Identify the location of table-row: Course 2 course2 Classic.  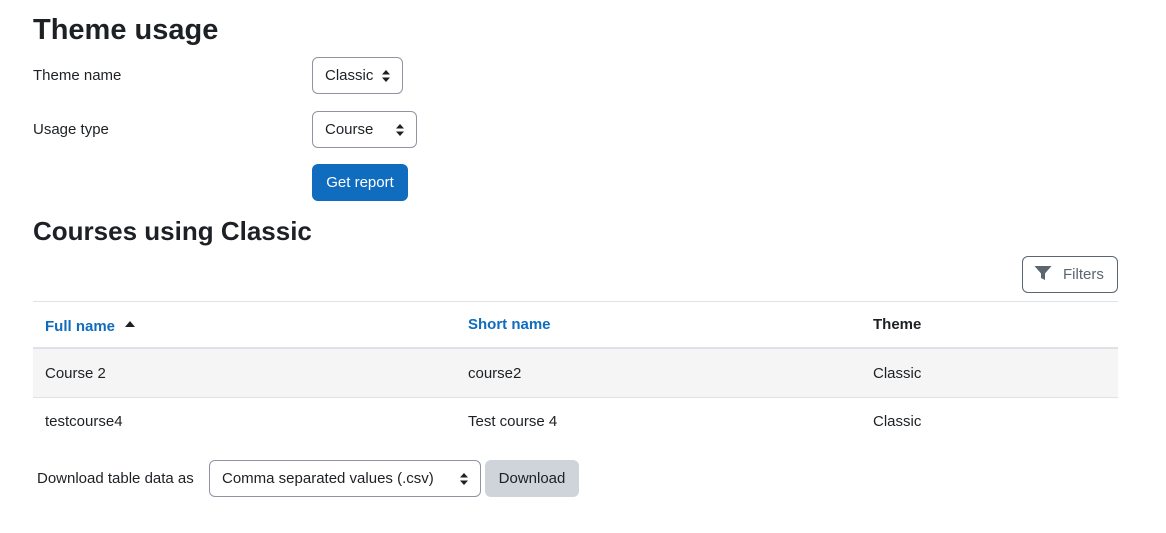
(575, 373).